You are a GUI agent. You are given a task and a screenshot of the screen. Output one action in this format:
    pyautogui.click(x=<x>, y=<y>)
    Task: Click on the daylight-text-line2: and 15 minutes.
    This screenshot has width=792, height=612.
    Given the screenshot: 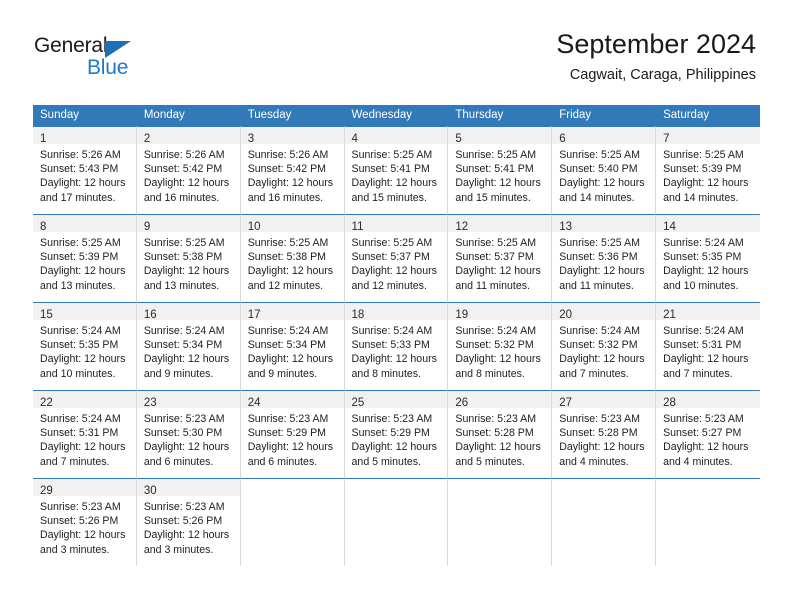 What is the action you would take?
    pyautogui.click(x=389, y=197)
    